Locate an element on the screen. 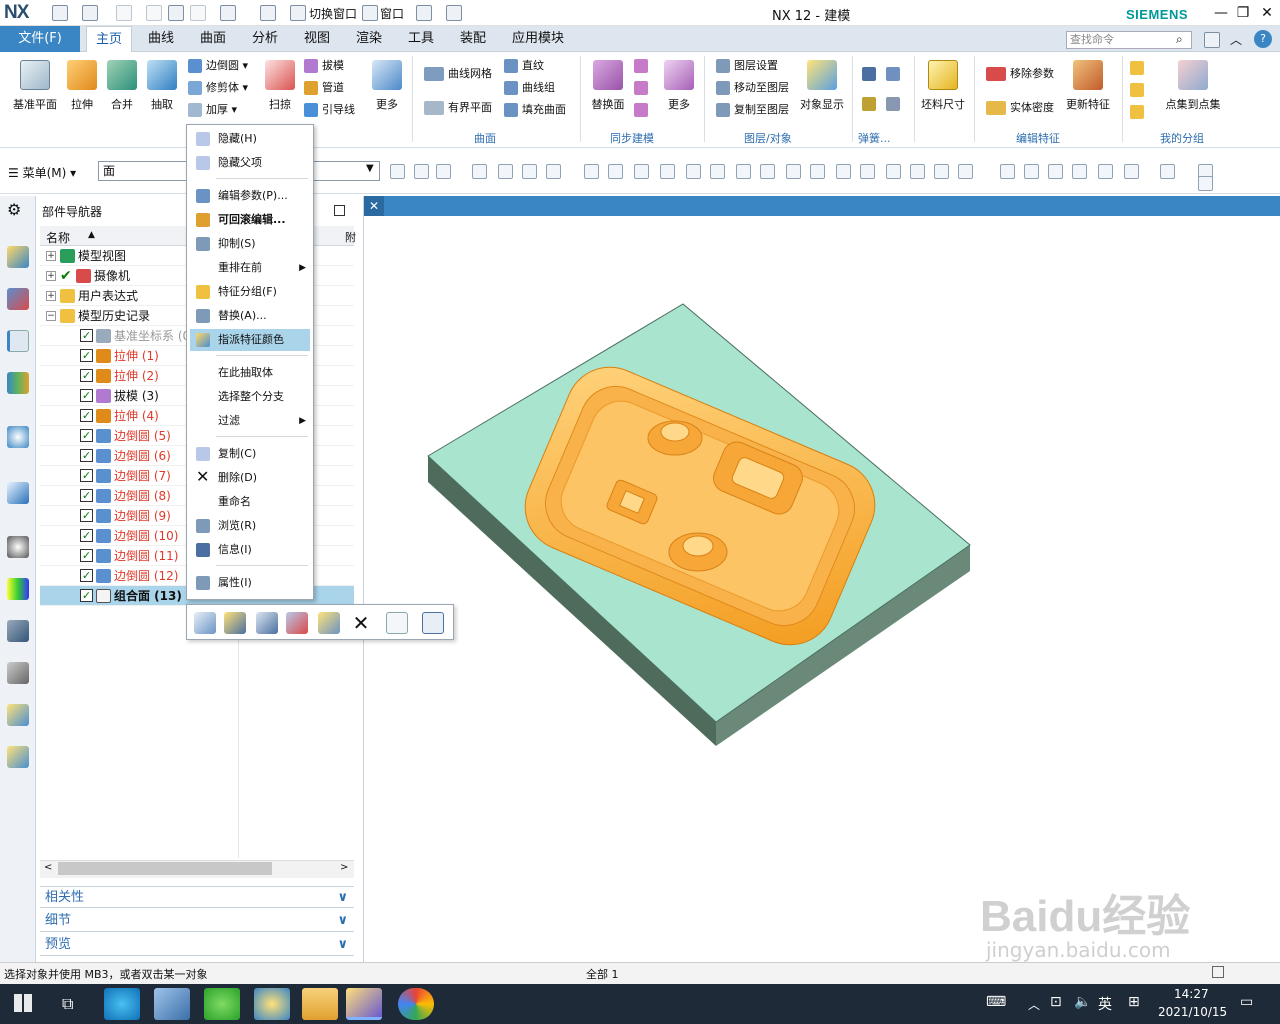  stock-size-button: 坯料尺寸 is located at coordinates (943, 86).